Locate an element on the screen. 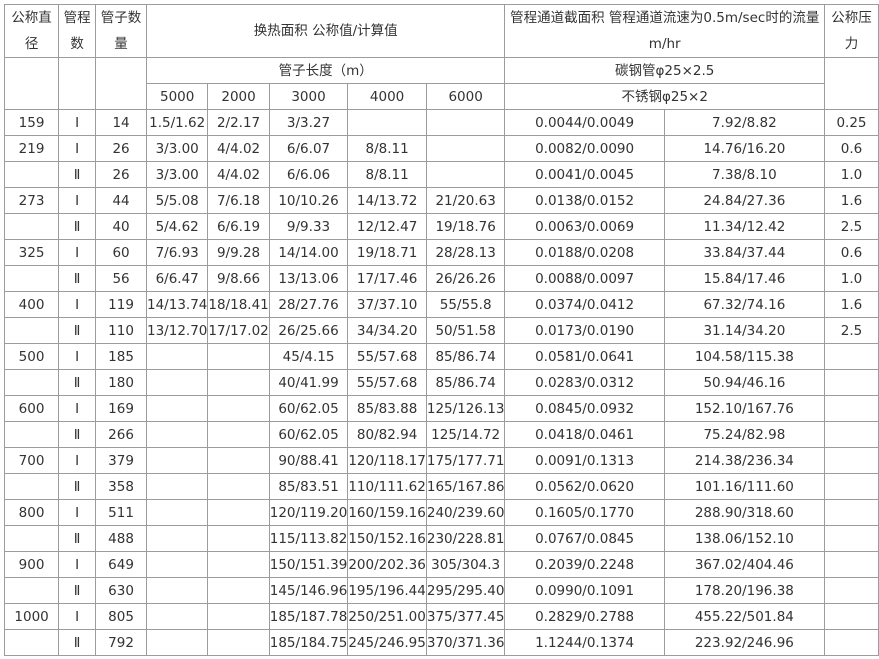  cell-nominal-pressure: 0.25 is located at coordinates (851, 122).